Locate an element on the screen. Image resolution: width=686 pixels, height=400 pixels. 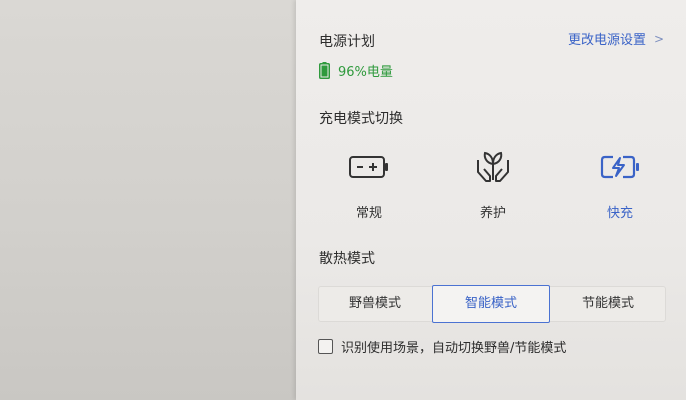
charge-mode-care-label: 养护 is located at coordinates (492, 213).